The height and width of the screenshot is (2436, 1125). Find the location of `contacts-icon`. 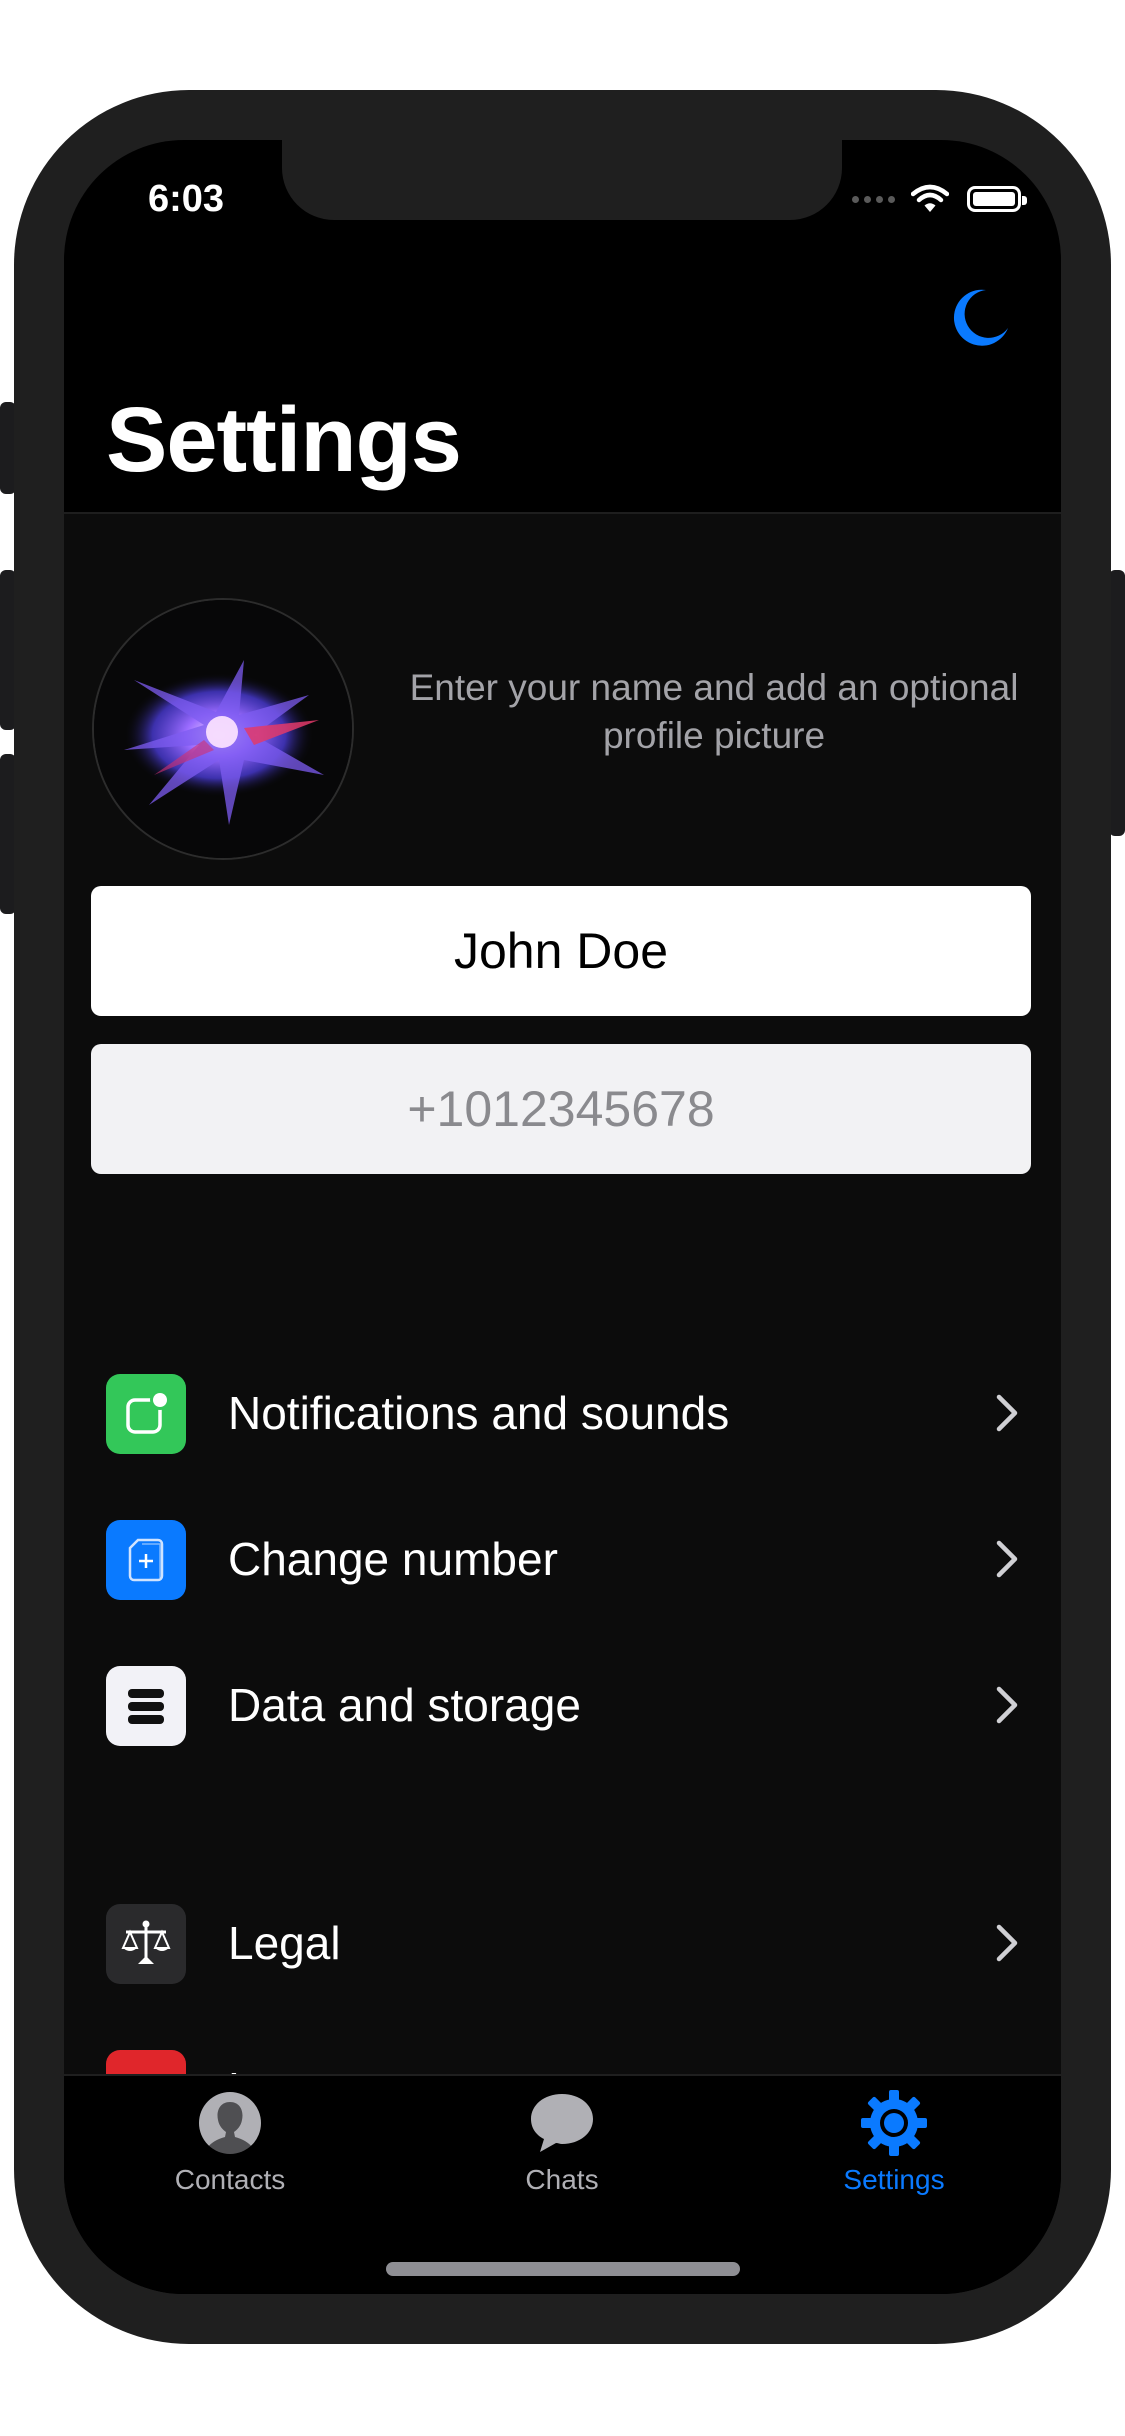

contacts-icon is located at coordinates (230, 2124).